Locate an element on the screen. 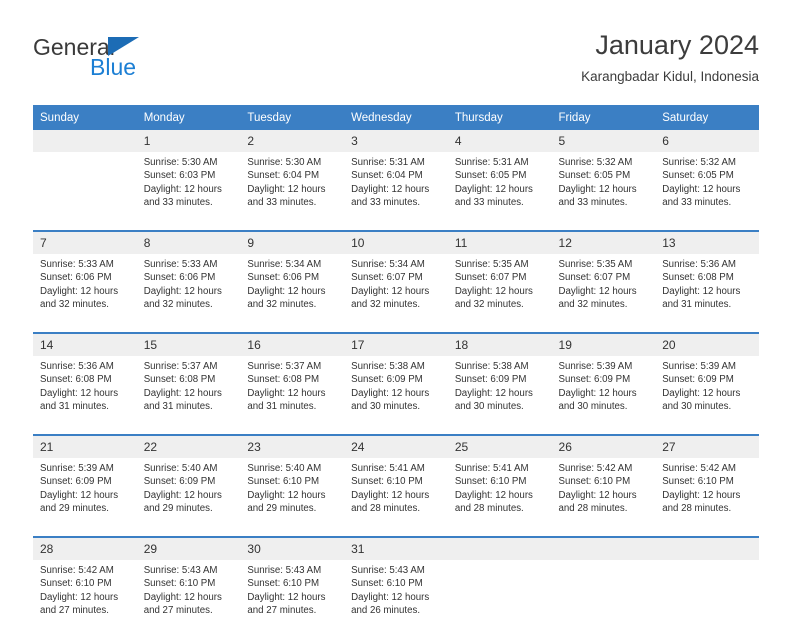 Image resolution: width=792 pixels, height=632 pixels. day-number-cell: 13 is located at coordinates (707, 243).